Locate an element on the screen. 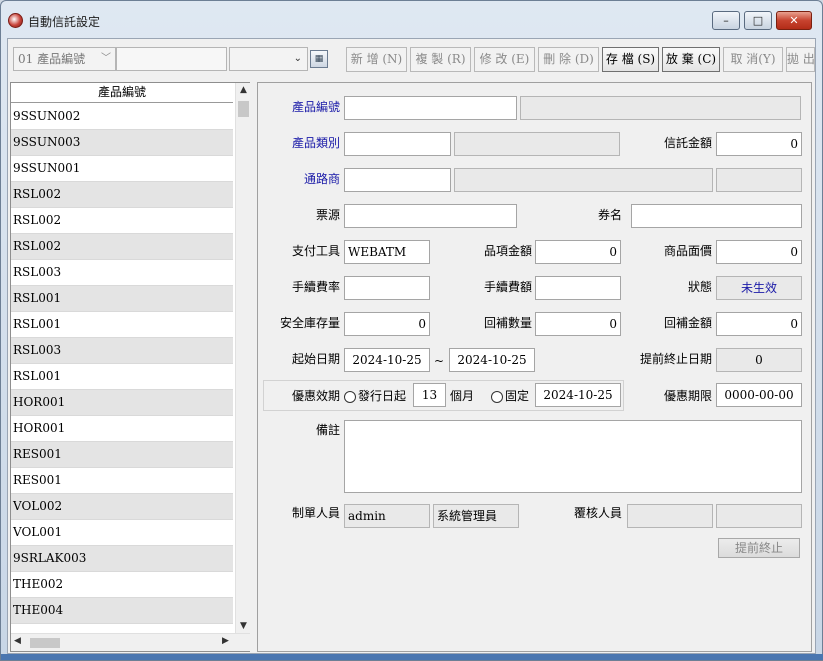  list-item: 9SRLAK003 is located at coordinates (122, 559).